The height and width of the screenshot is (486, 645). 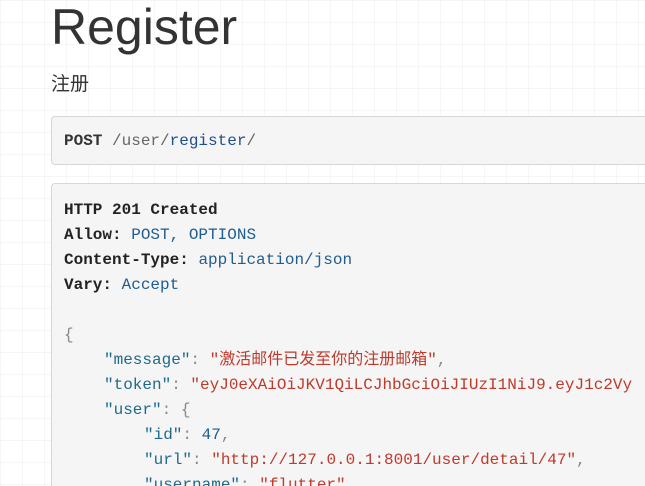 What do you see at coordinates (163, 435) in the screenshot?
I see `json-key: "id"` at bounding box center [163, 435].